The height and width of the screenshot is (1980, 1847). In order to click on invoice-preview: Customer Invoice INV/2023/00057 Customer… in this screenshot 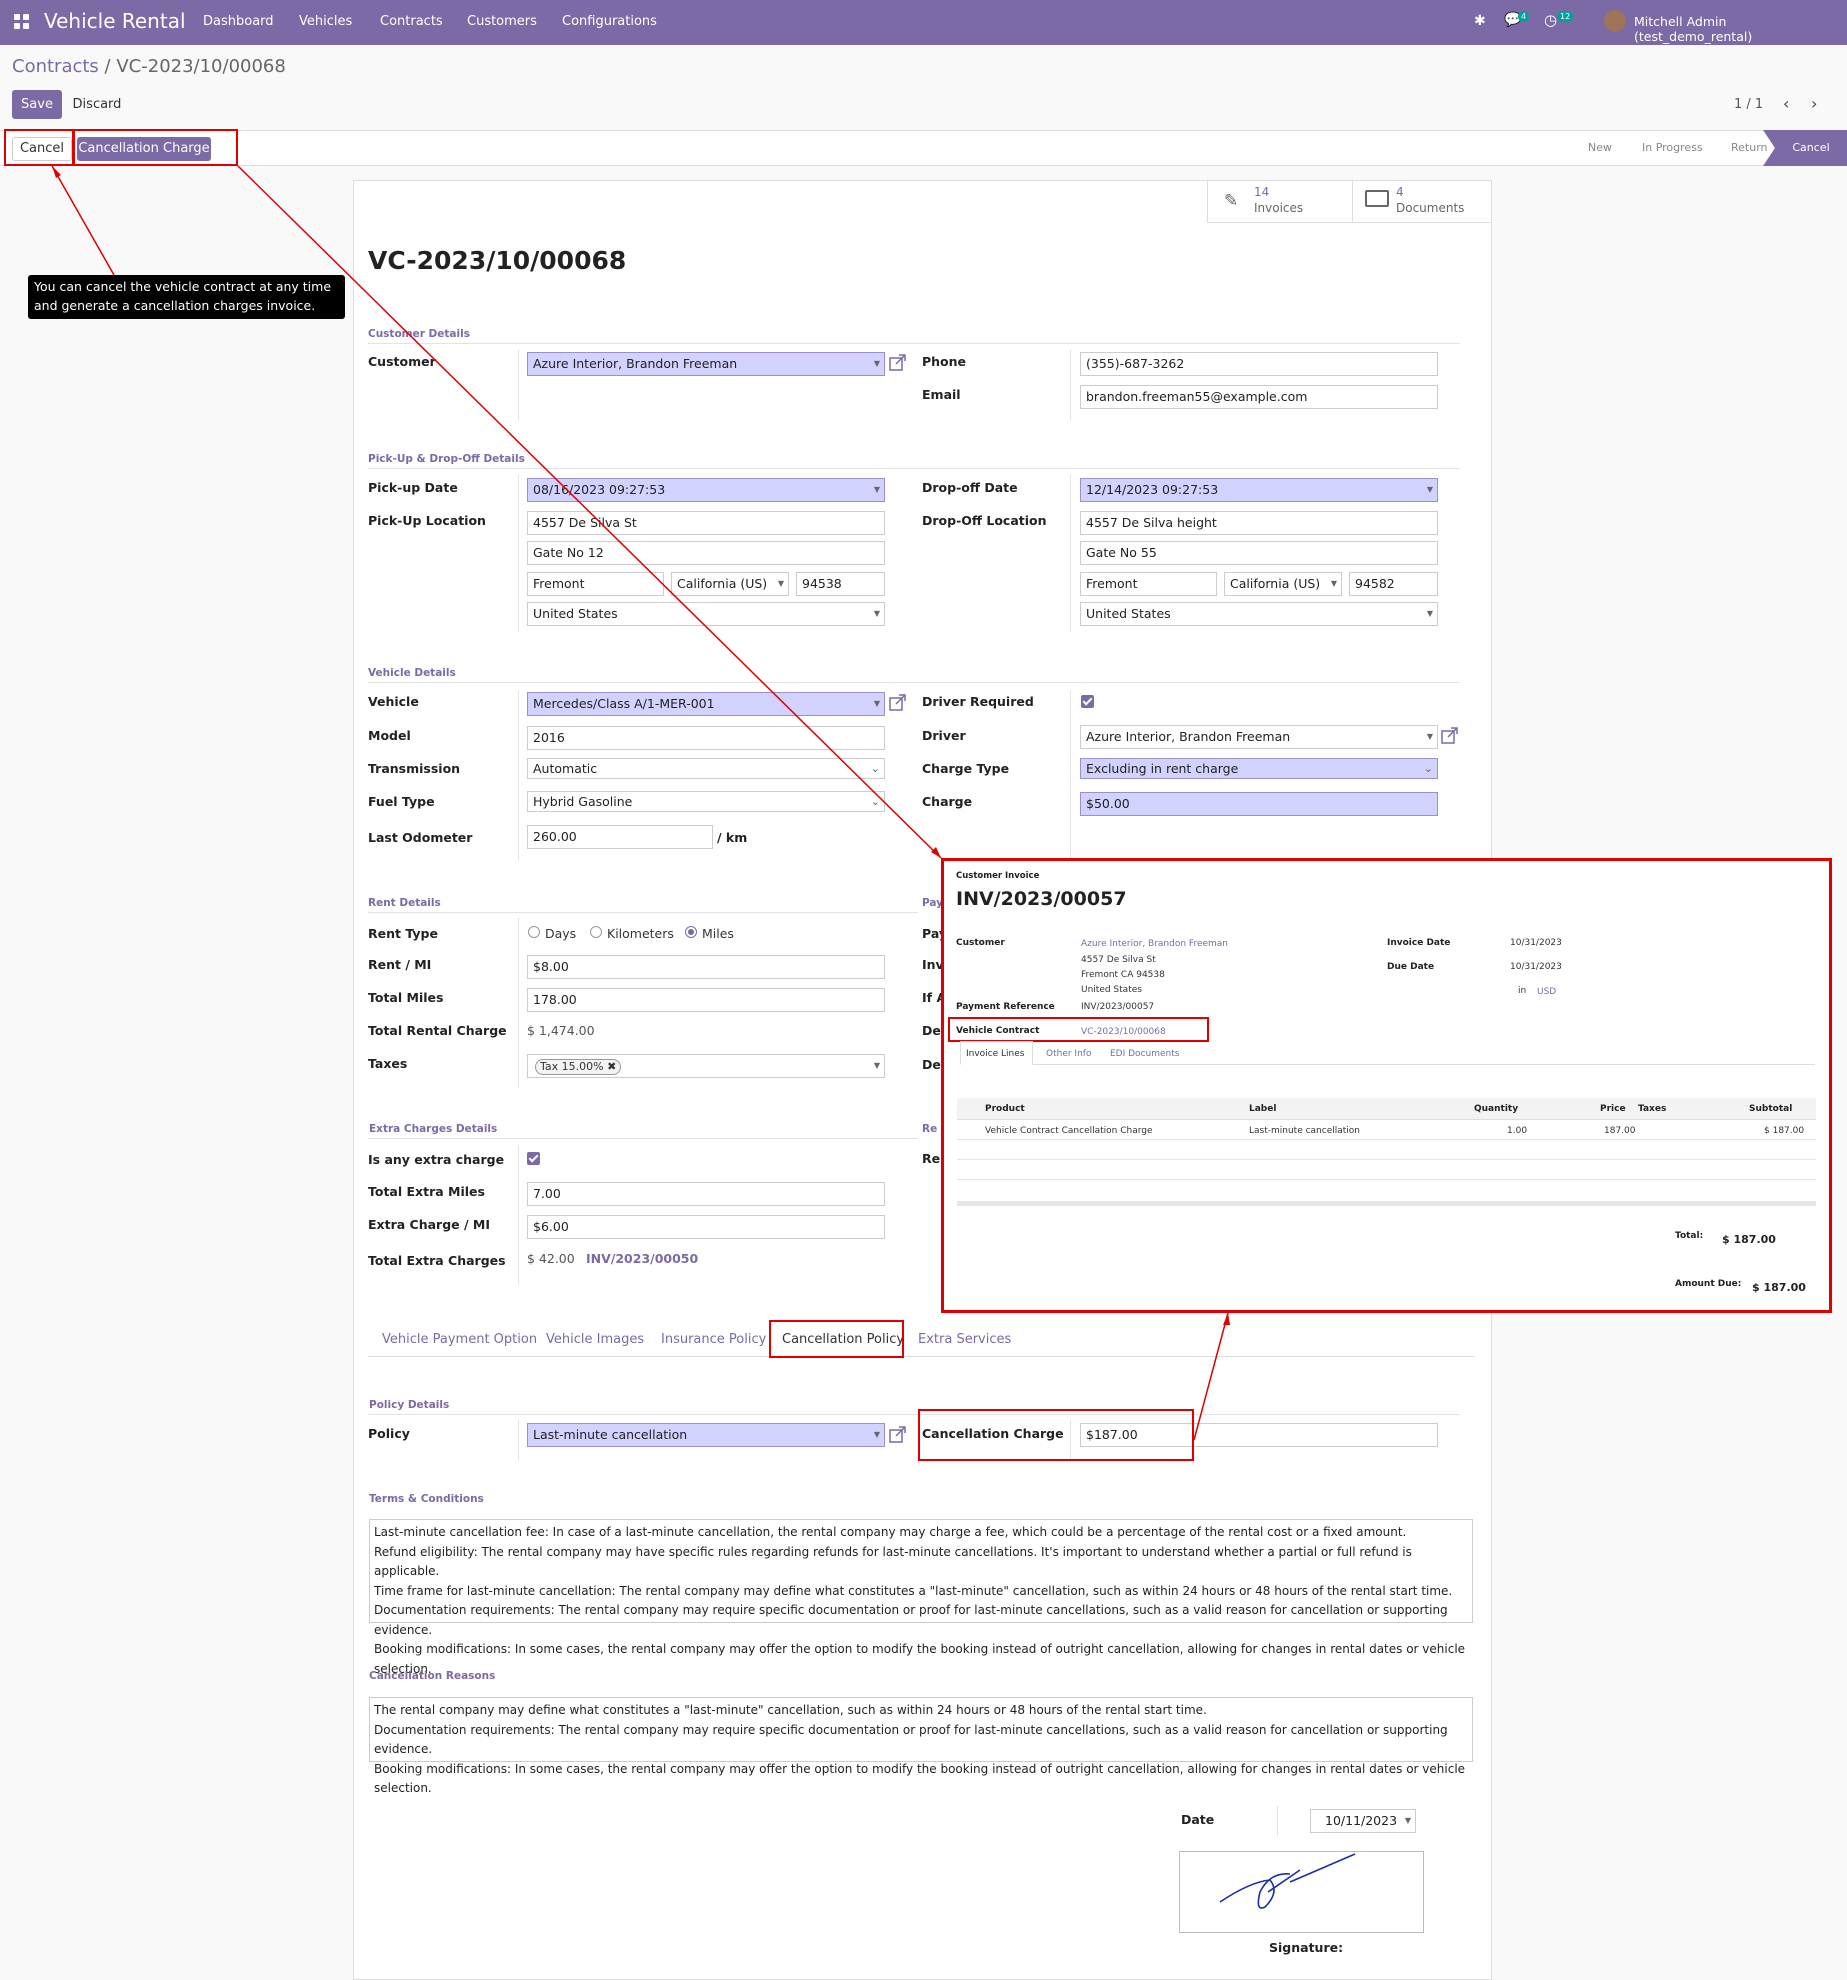, I will do `click(1386, 1085)`.